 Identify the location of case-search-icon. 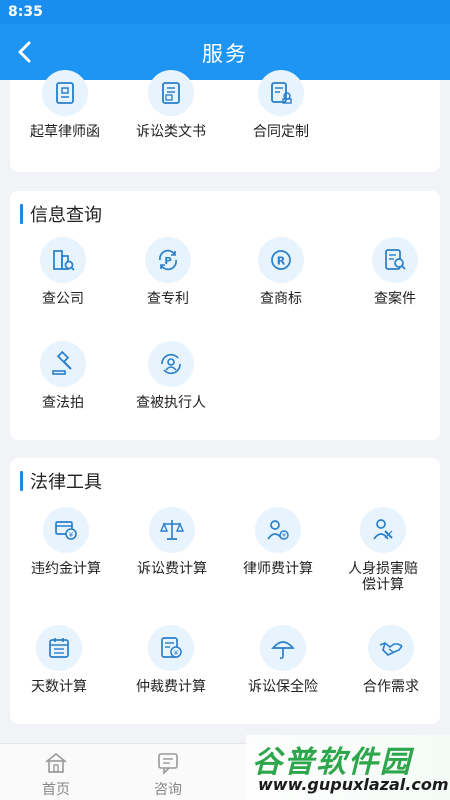
(395, 260).